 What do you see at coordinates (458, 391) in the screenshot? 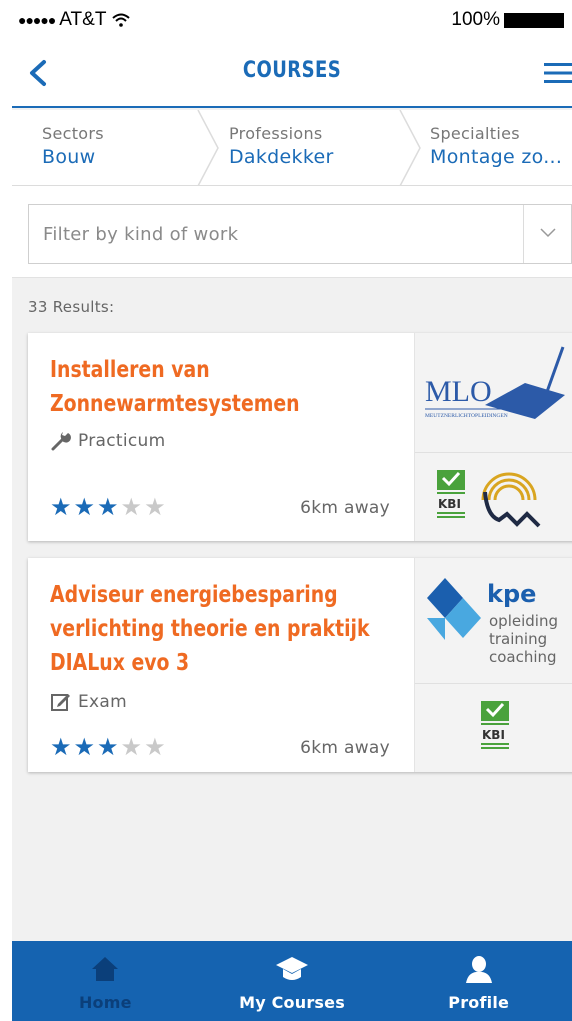
I see `svg-text: MLO` at bounding box center [458, 391].